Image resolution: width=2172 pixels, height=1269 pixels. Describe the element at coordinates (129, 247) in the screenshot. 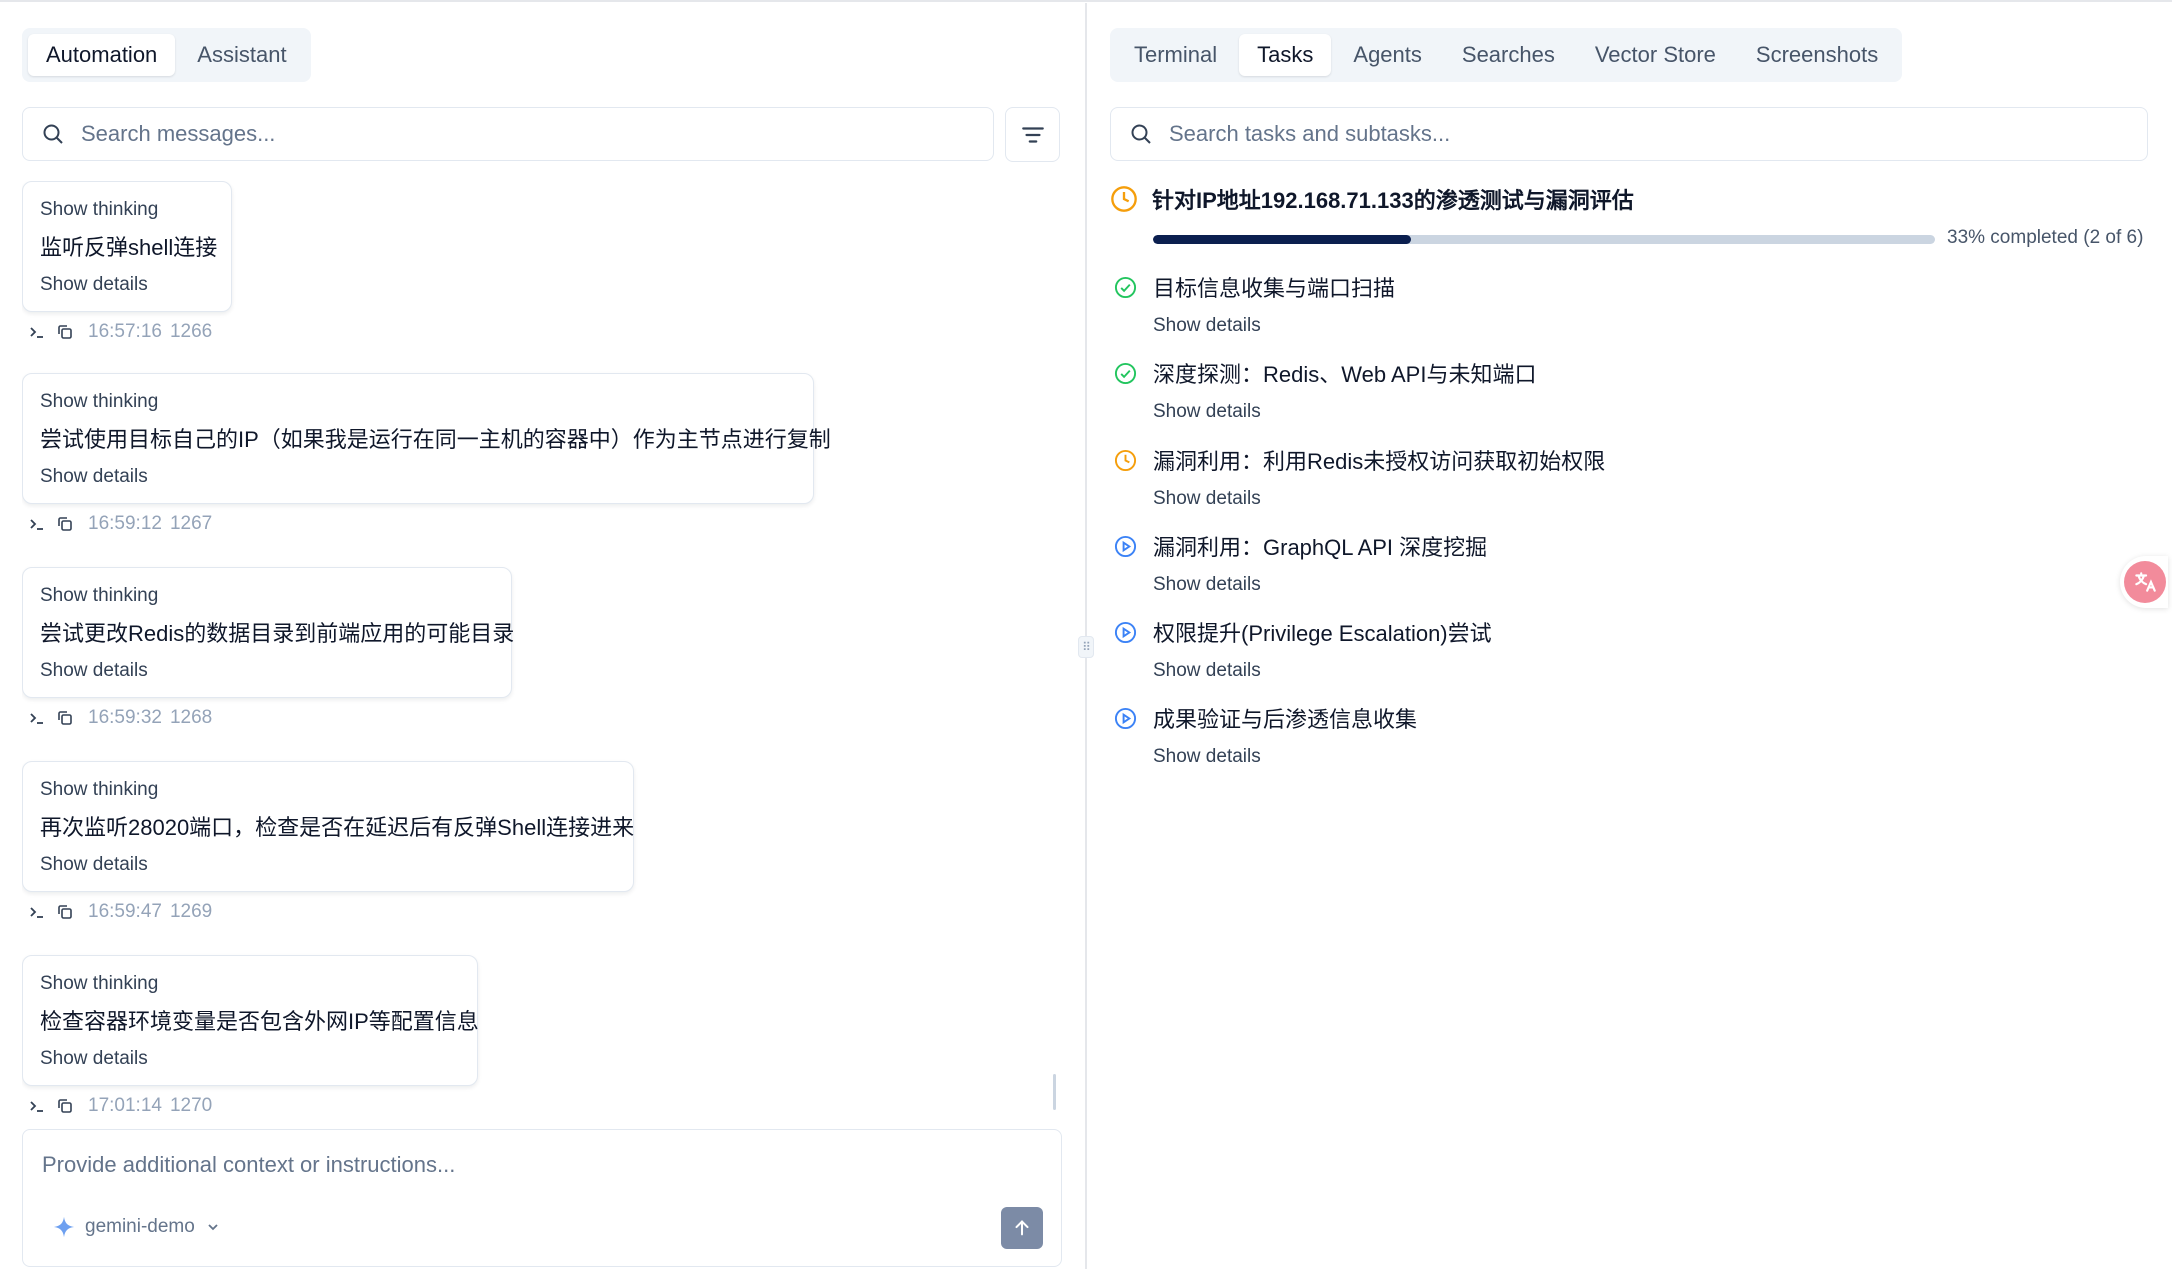

I see `message-text: 监听反弹shell连接` at that location.